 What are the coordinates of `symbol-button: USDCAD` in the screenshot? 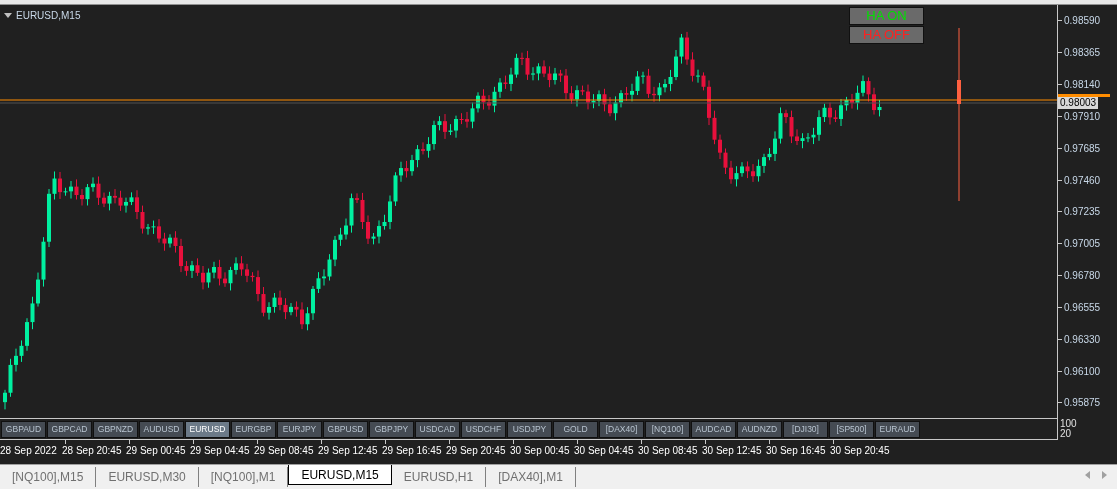 It's located at (437, 429).